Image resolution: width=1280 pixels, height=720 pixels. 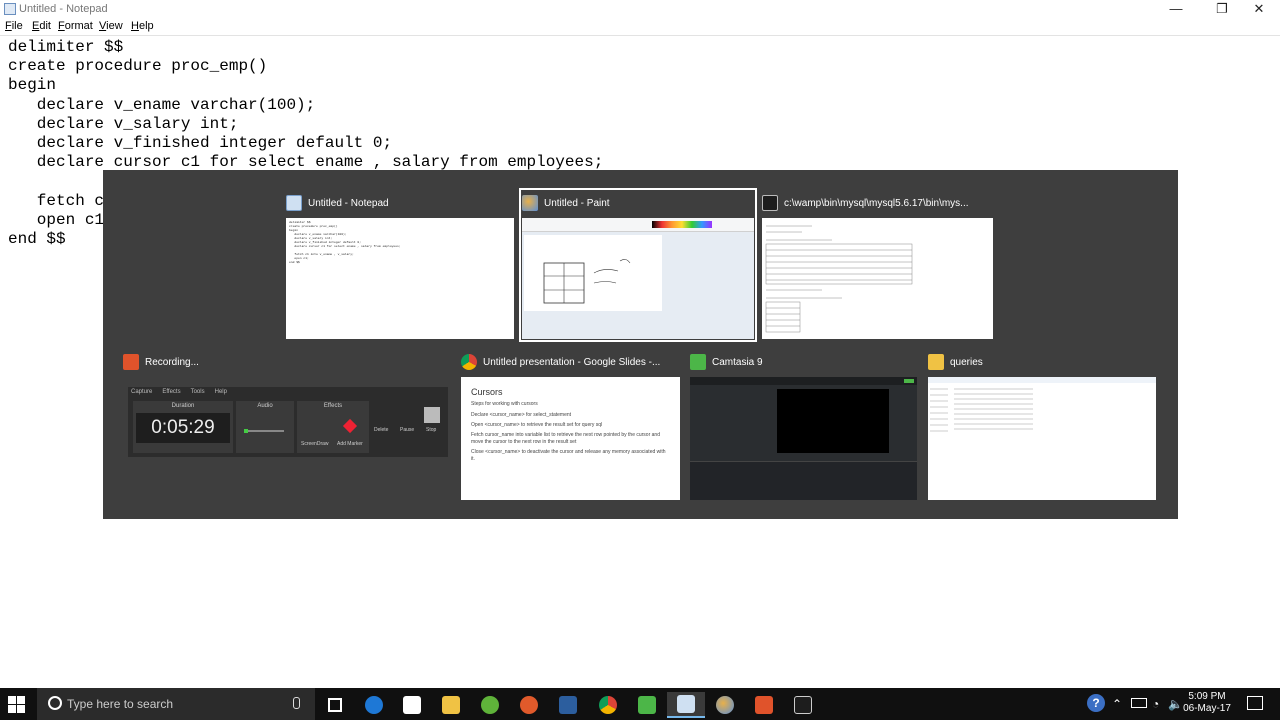 I want to click on taskbar-chrome, so click(x=608, y=705).